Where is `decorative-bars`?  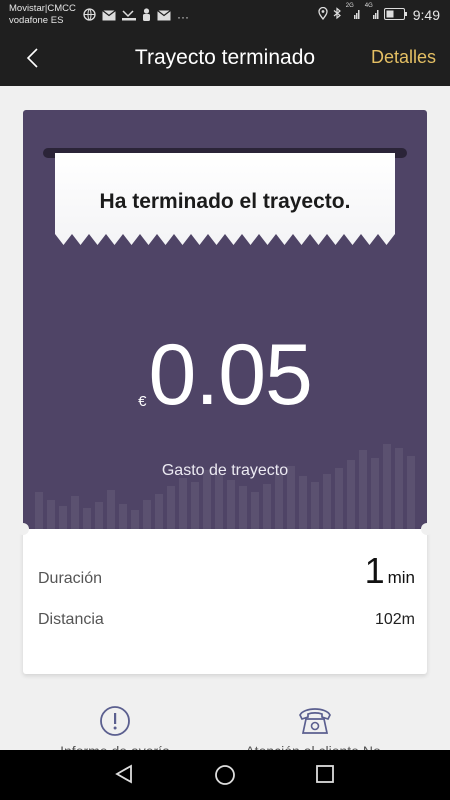 decorative-bars is located at coordinates (225, 485).